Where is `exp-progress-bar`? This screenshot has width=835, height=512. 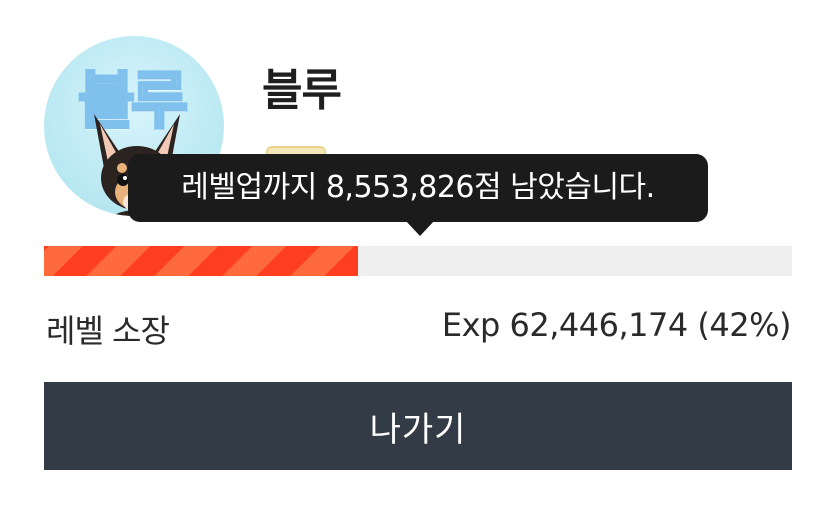
exp-progress-bar is located at coordinates (418, 261).